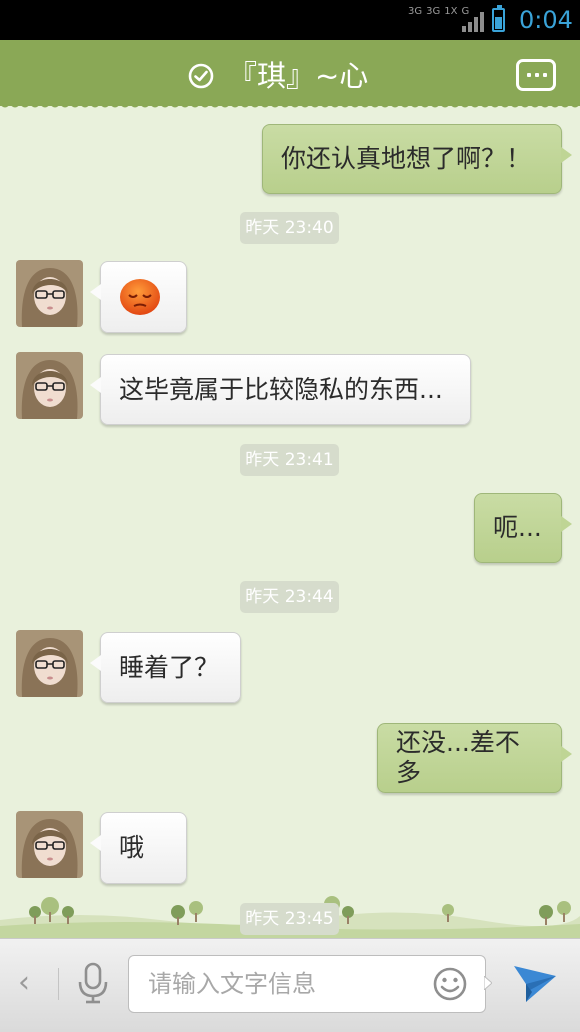 The height and width of the screenshot is (1032, 580). I want to click on divider, so click(58, 984).